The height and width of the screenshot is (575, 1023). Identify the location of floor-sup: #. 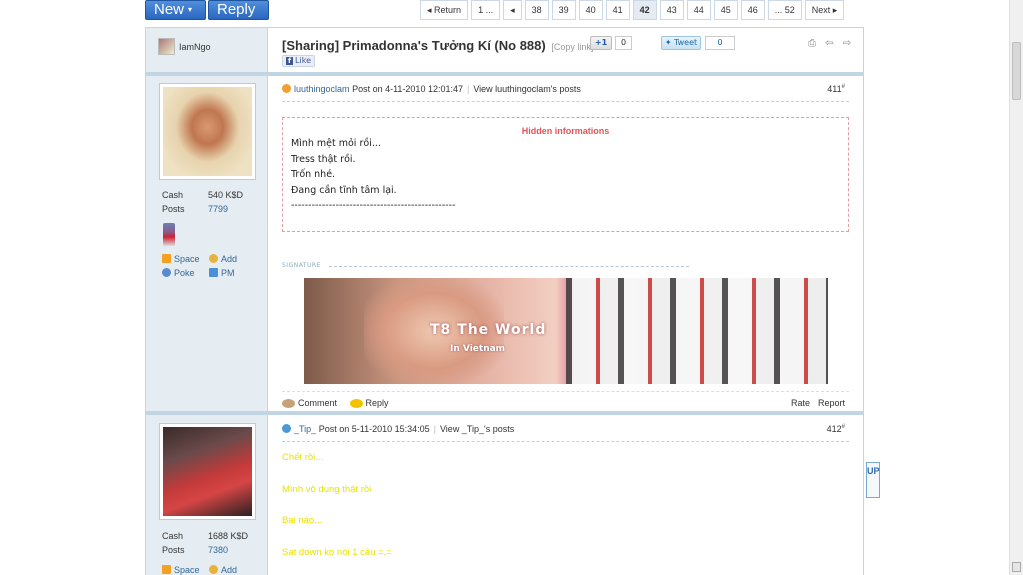
(843, 87).